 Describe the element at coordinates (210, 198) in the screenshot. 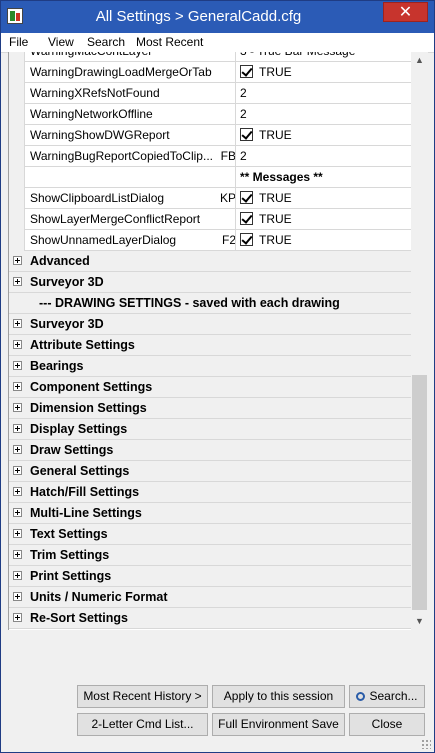

I see `setting-row: ShowClipboardListDialog KP TRUE` at that location.